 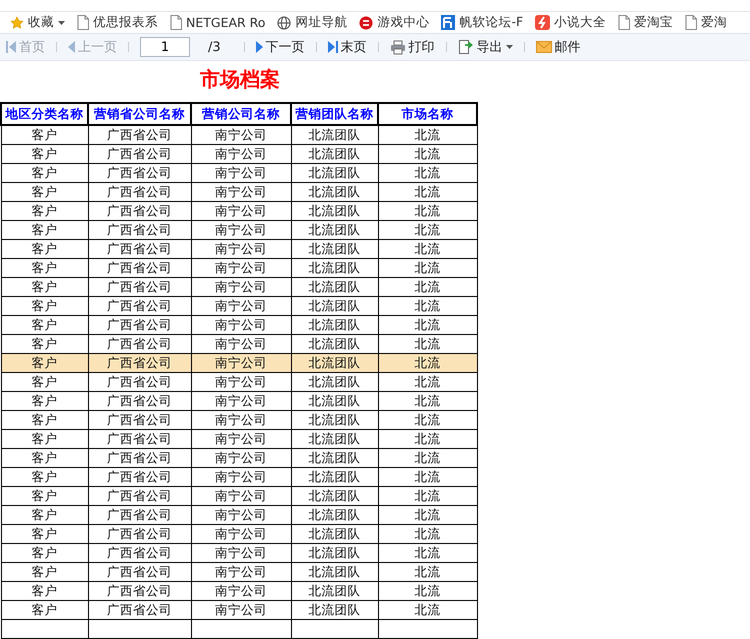 I want to click on forum-logo-icon, so click(x=448, y=22).